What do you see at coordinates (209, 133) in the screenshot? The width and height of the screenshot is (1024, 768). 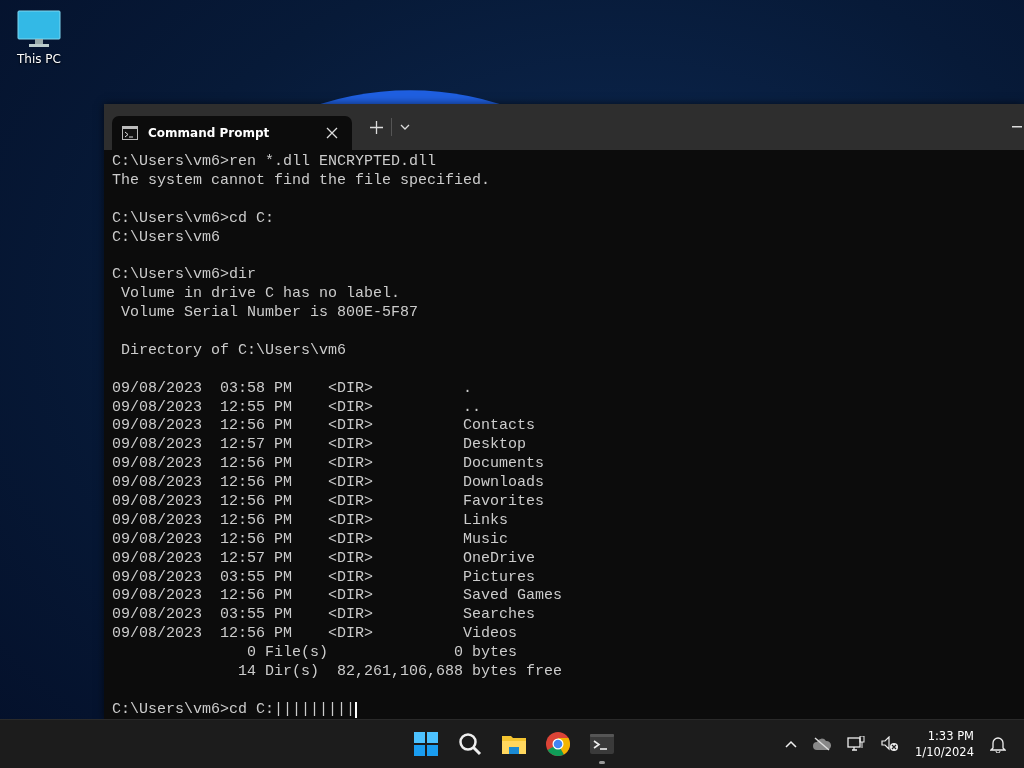 I see `tab-title: Command Prompt` at bounding box center [209, 133].